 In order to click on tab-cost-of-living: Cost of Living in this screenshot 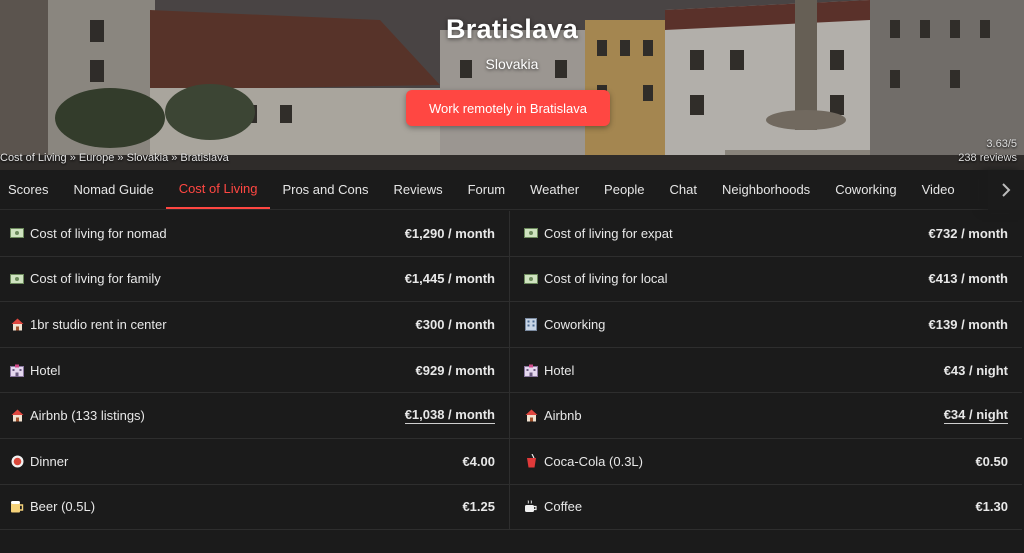, I will do `click(218, 189)`.